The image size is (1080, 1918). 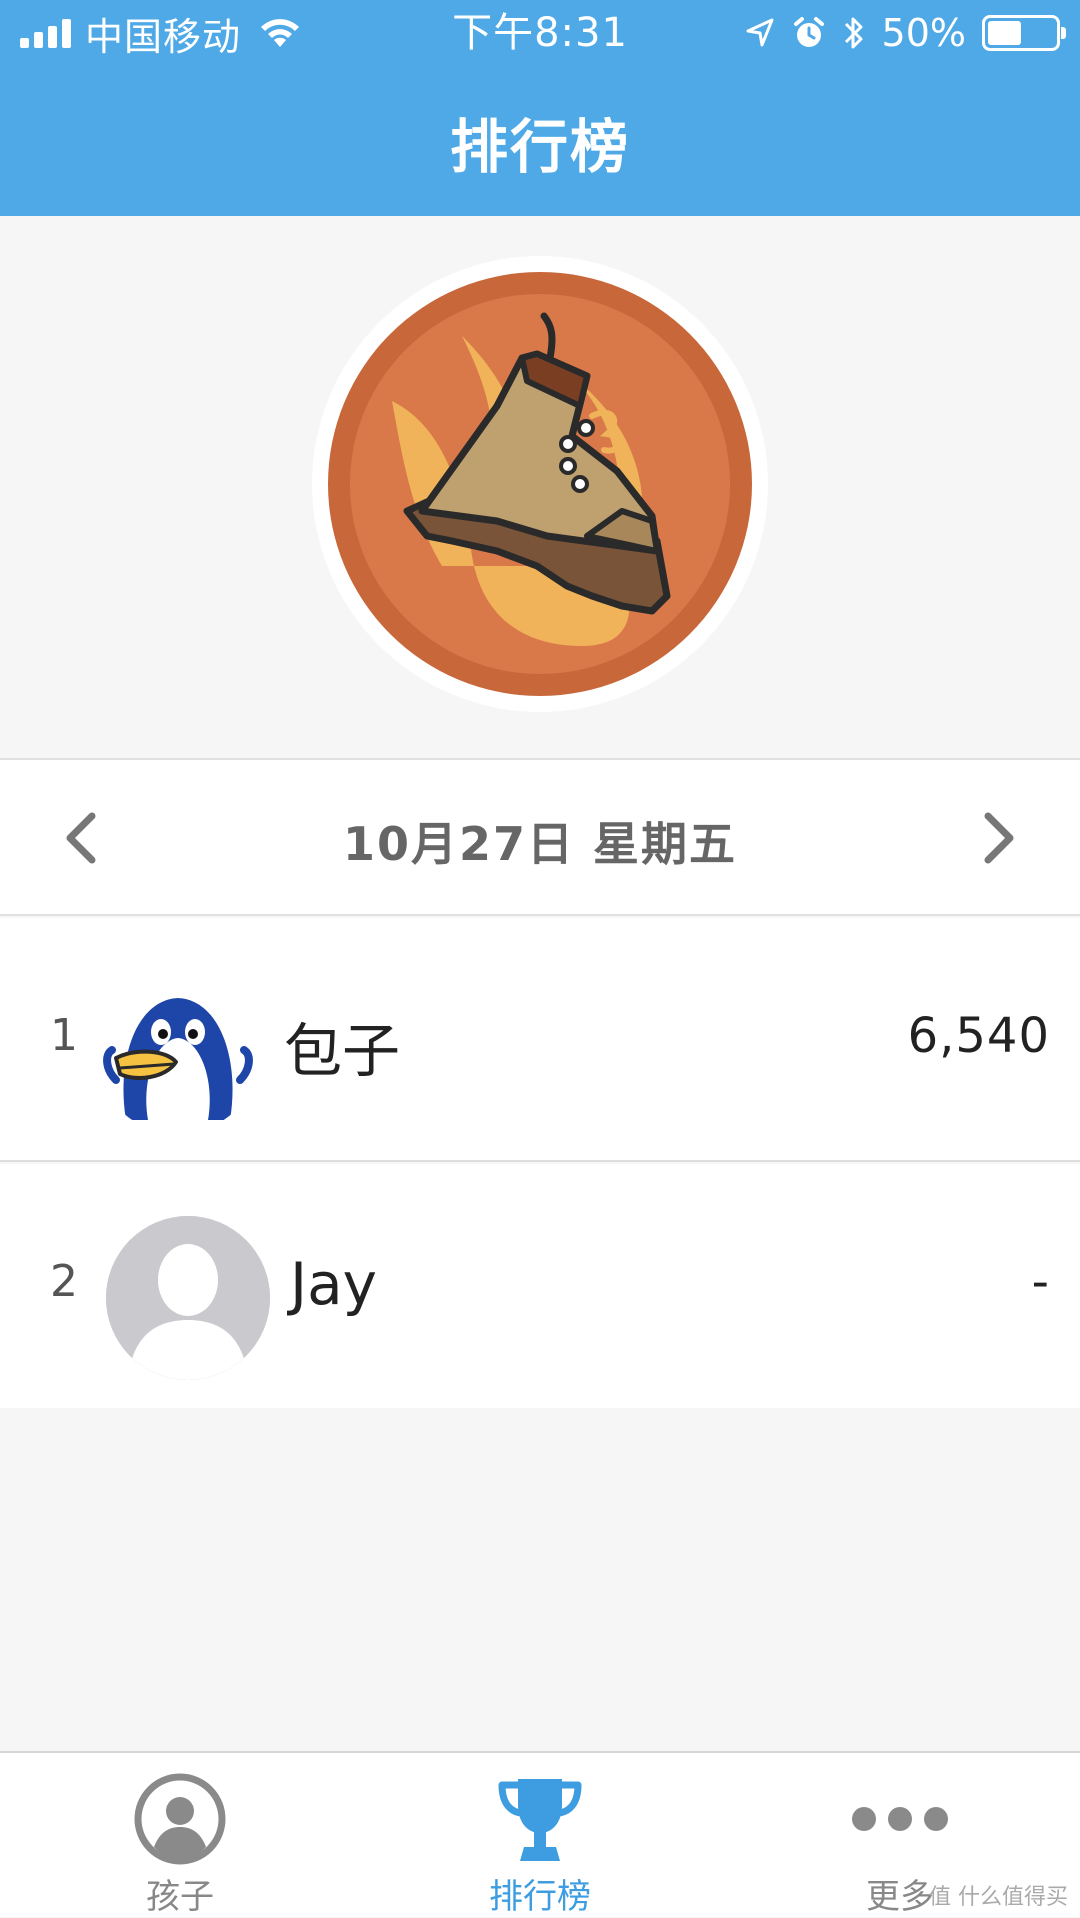 I want to click on user-score: -, so click(x=1040, y=1282).